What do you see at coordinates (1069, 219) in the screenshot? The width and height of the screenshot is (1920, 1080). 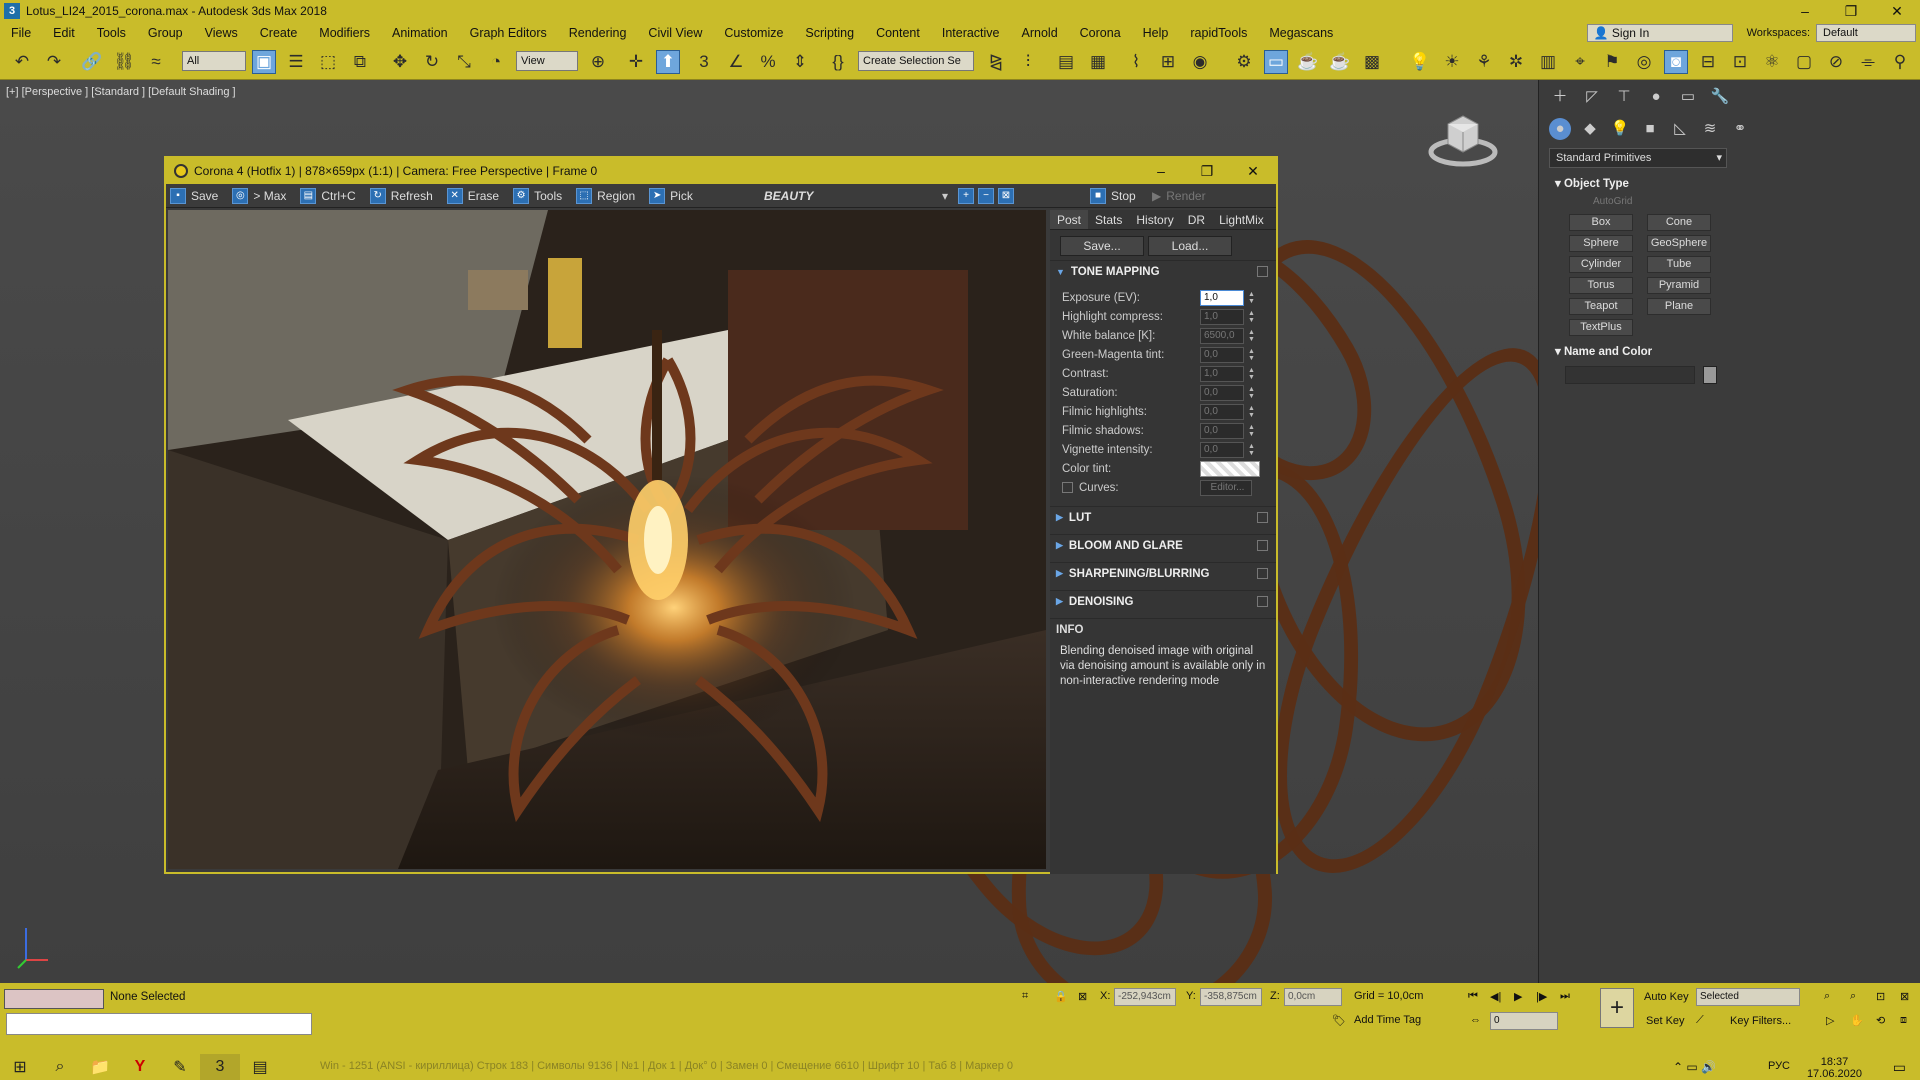 I see `tab-post: Post` at bounding box center [1069, 219].